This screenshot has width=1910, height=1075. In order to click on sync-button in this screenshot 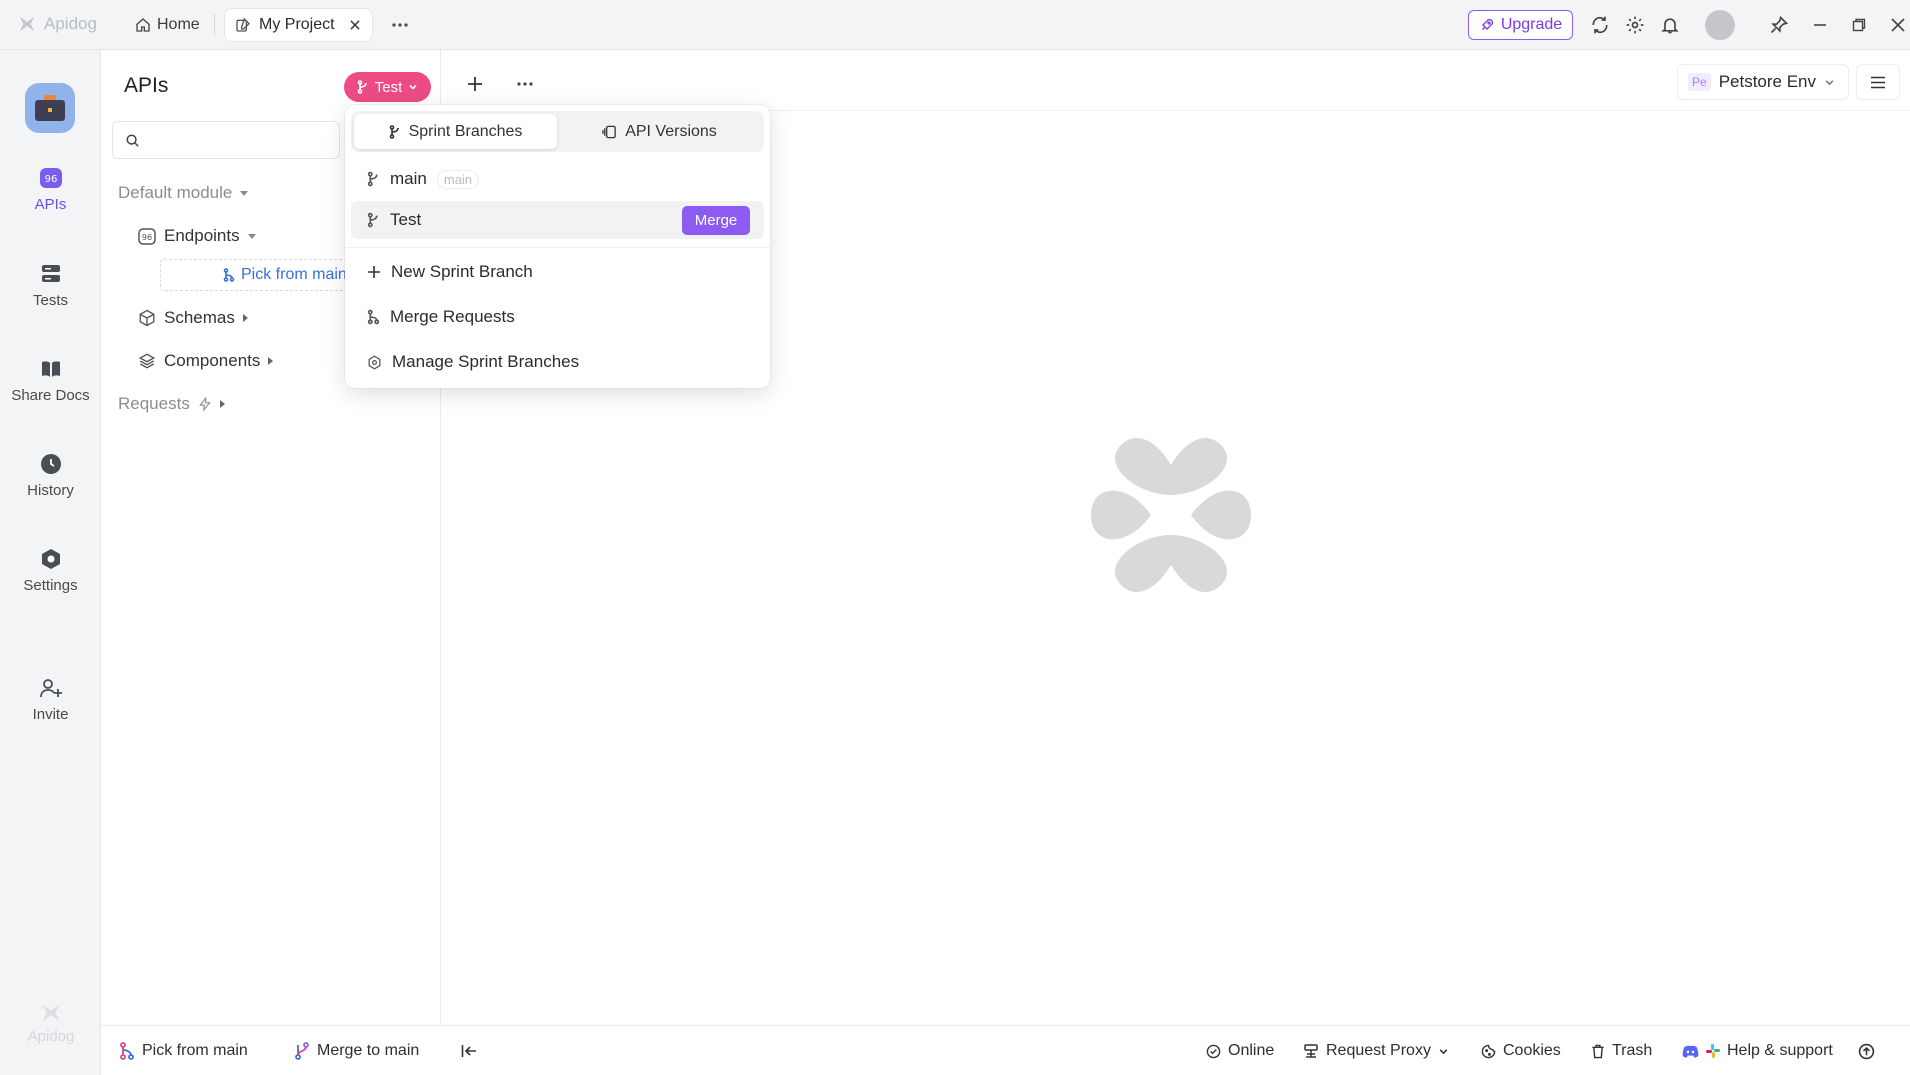, I will do `click(1600, 25)`.